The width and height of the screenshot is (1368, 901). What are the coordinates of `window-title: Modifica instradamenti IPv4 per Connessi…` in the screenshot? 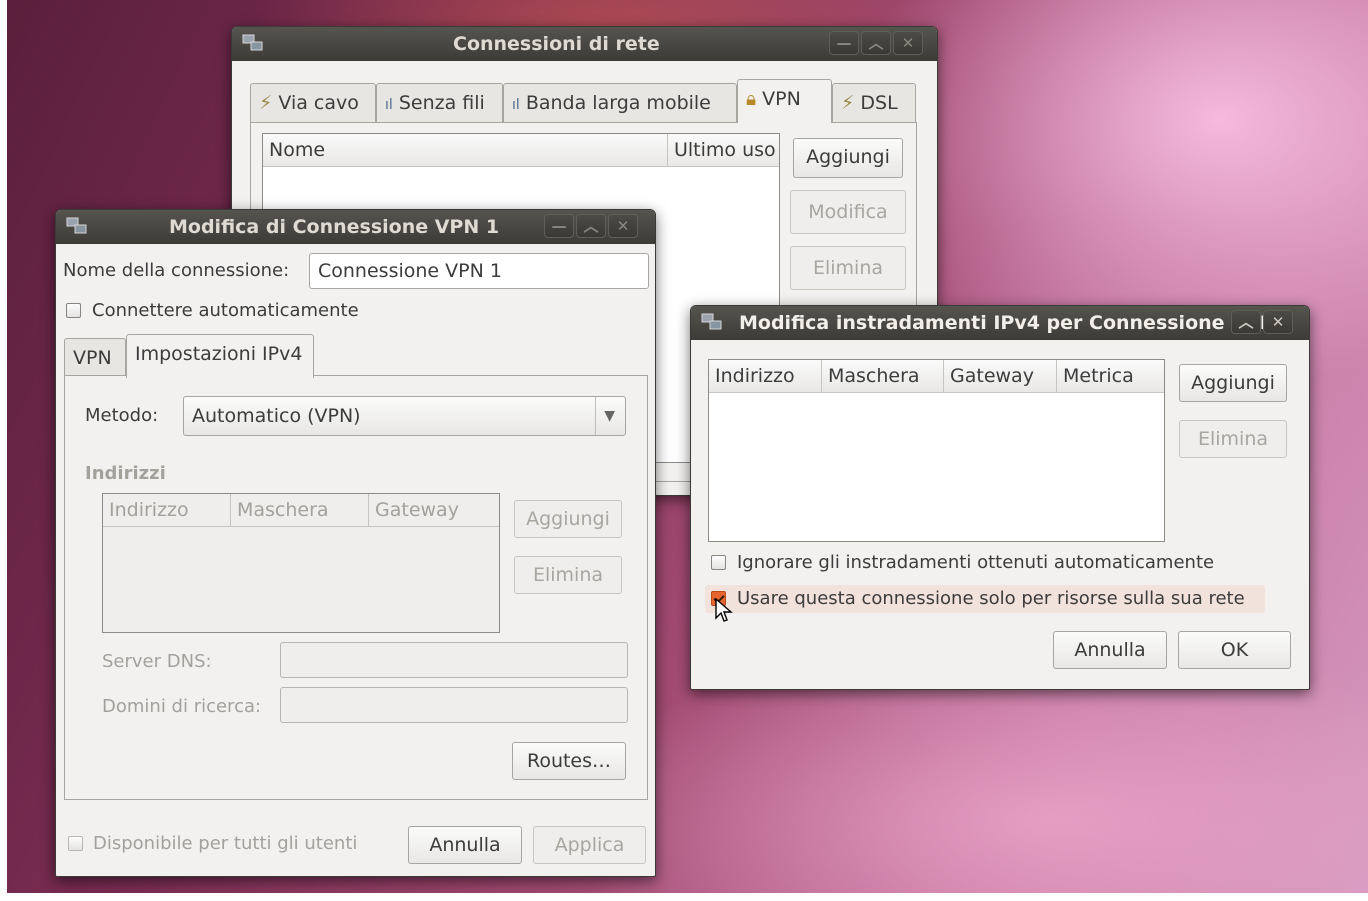 It's located at (1007, 323).